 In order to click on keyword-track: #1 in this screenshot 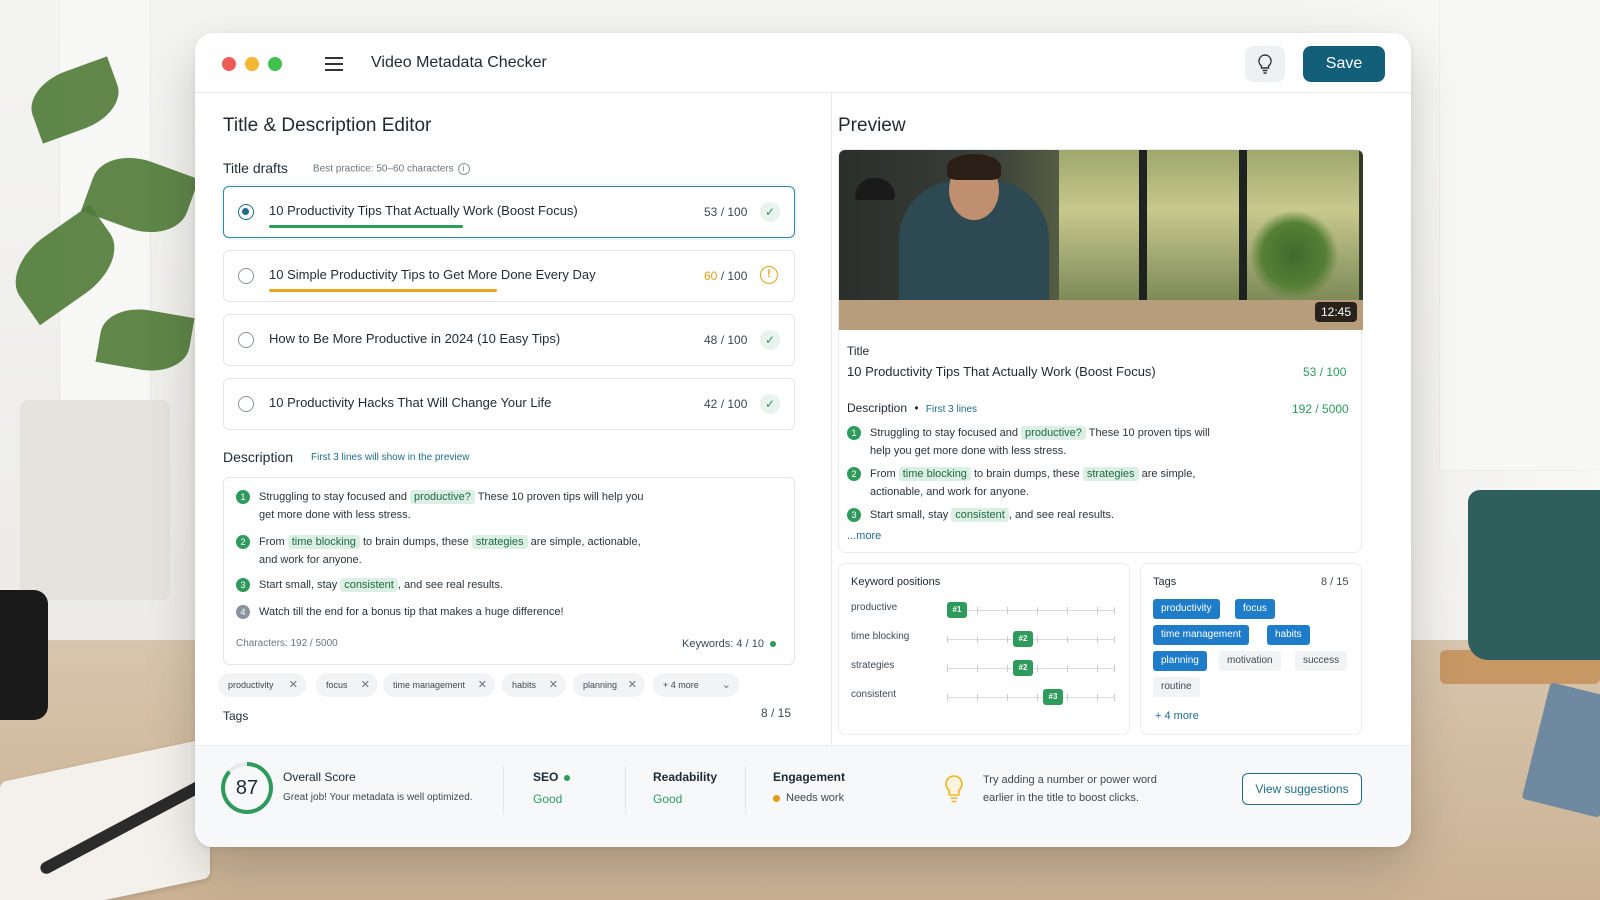, I will do `click(1031, 610)`.